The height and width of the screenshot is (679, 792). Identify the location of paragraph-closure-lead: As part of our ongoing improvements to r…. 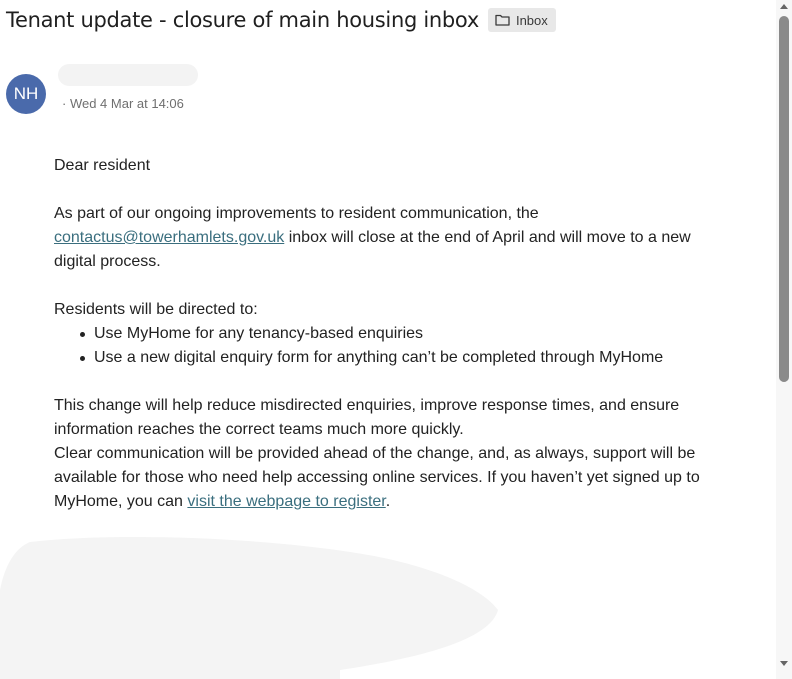
(296, 213).